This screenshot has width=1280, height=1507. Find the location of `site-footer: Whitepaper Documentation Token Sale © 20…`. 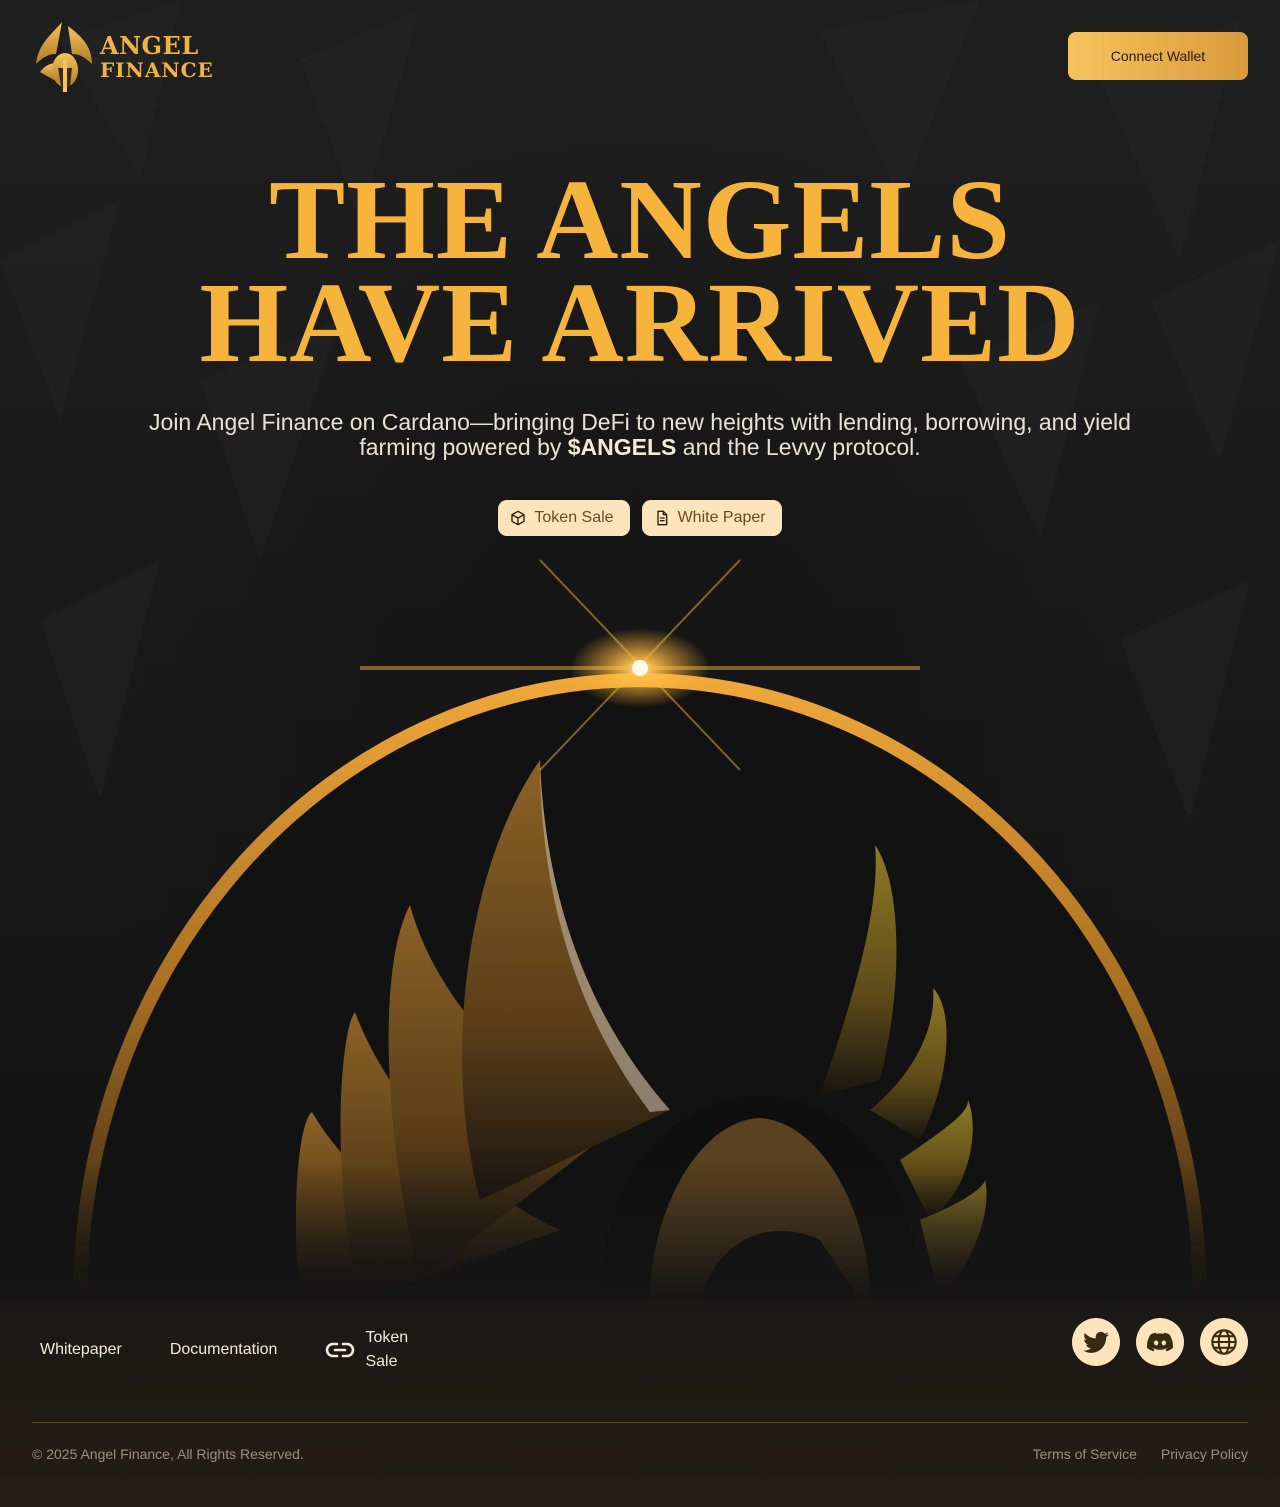

site-footer: Whitepaper Documentation Token Sale © 20… is located at coordinates (640, 1403).